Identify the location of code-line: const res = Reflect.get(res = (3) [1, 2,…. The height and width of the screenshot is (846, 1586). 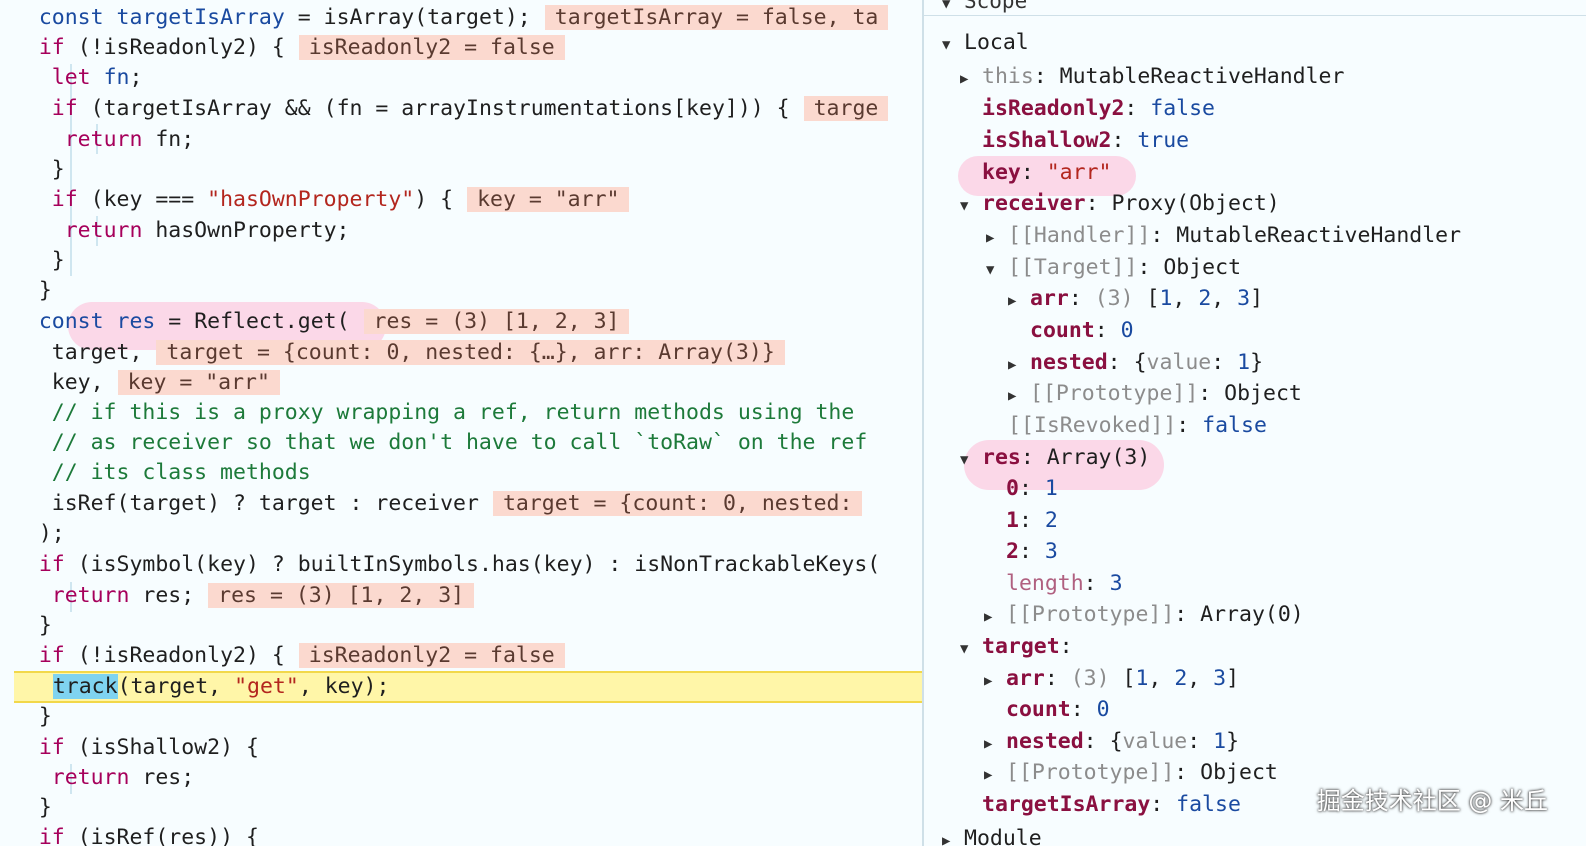
(461, 322).